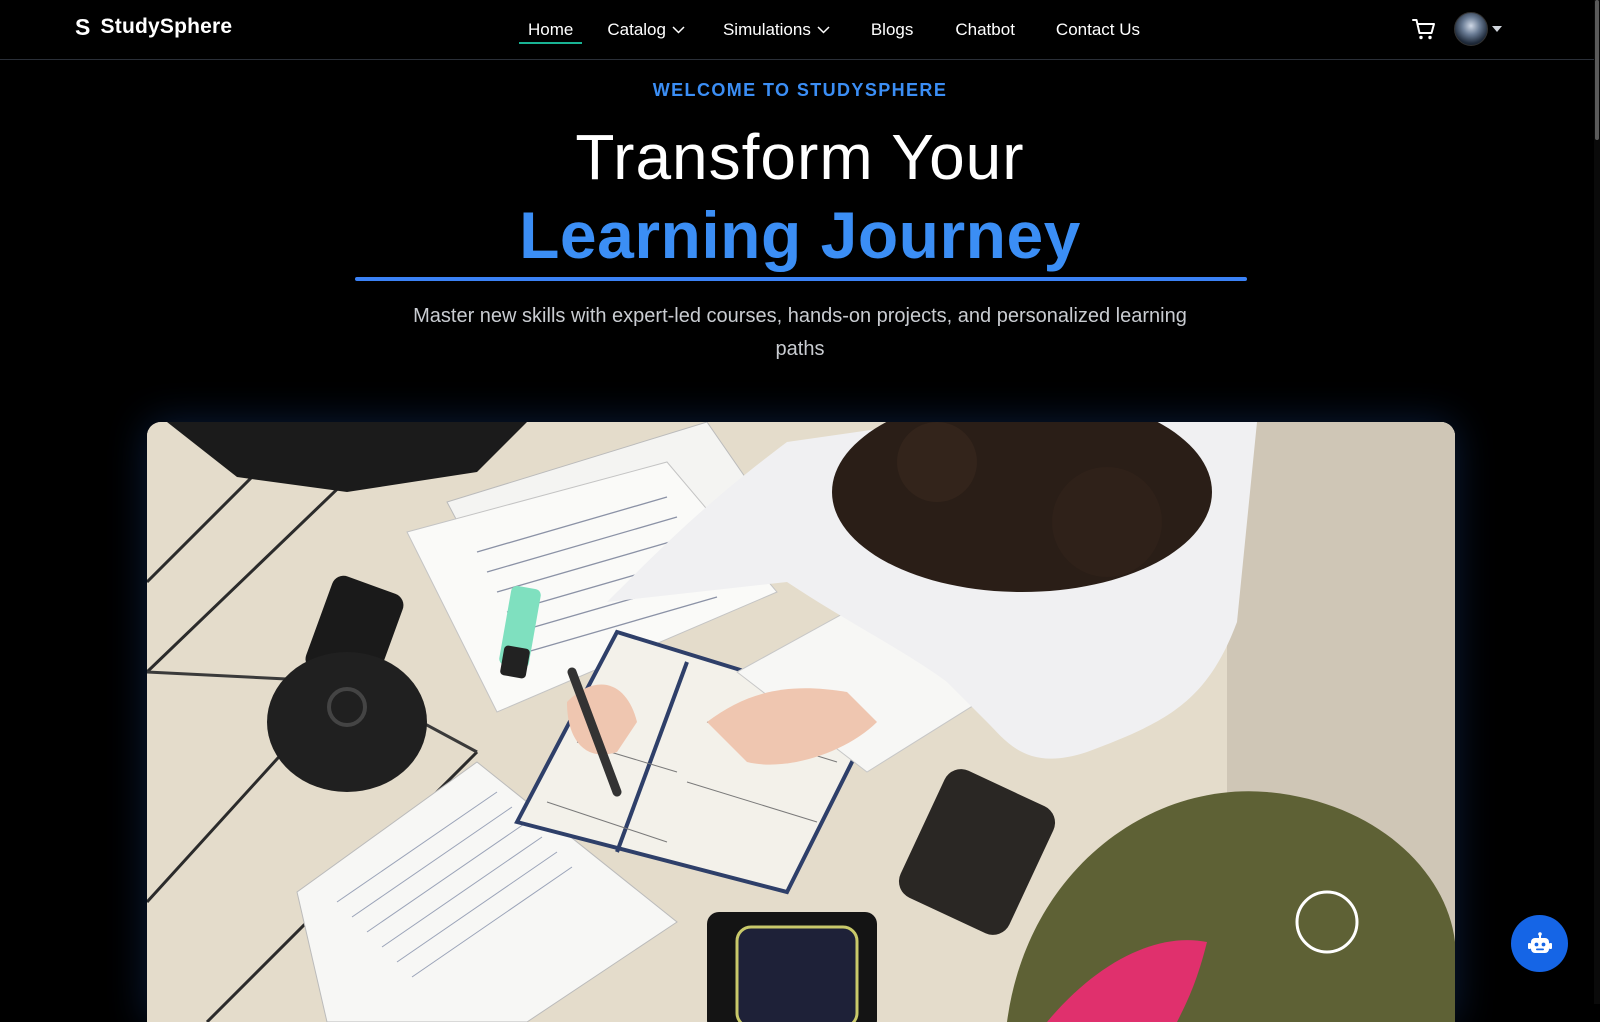 The image size is (1600, 1022). Describe the element at coordinates (766, 29) in the screenshot. I see `nav-item-label: Simulations` at that location.